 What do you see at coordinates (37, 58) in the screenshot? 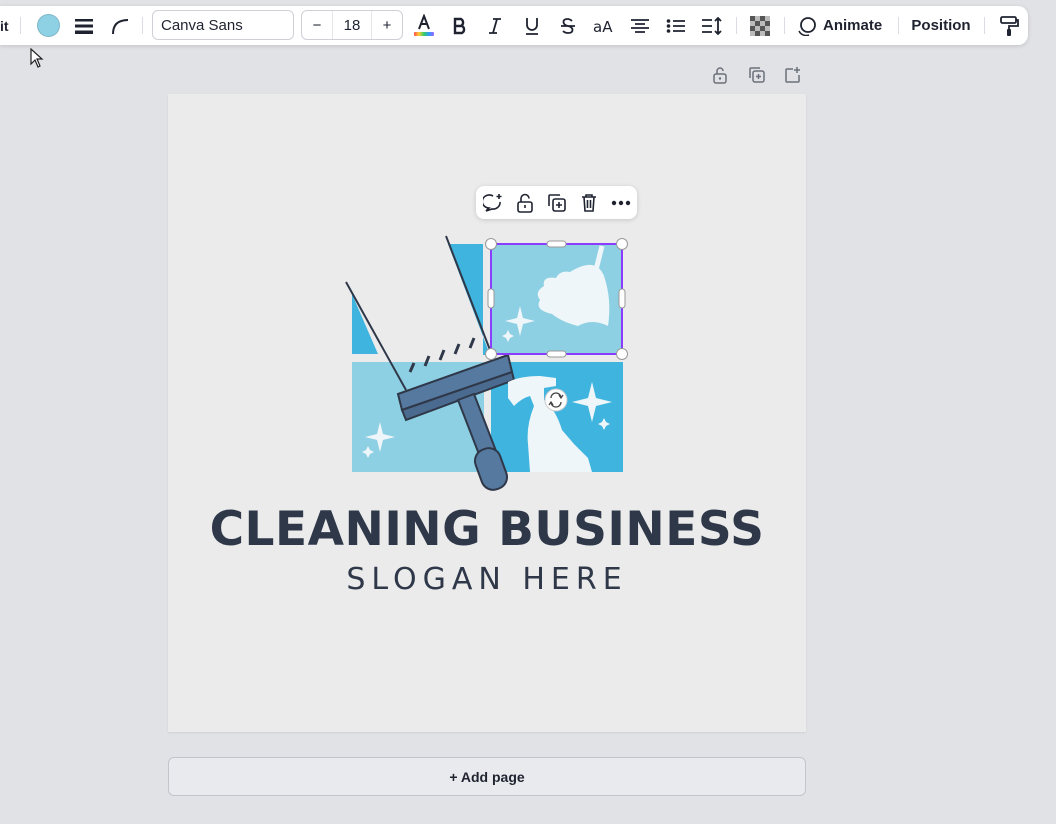
I see `mouse-cursor-icon` at bounding box center [37, 58].